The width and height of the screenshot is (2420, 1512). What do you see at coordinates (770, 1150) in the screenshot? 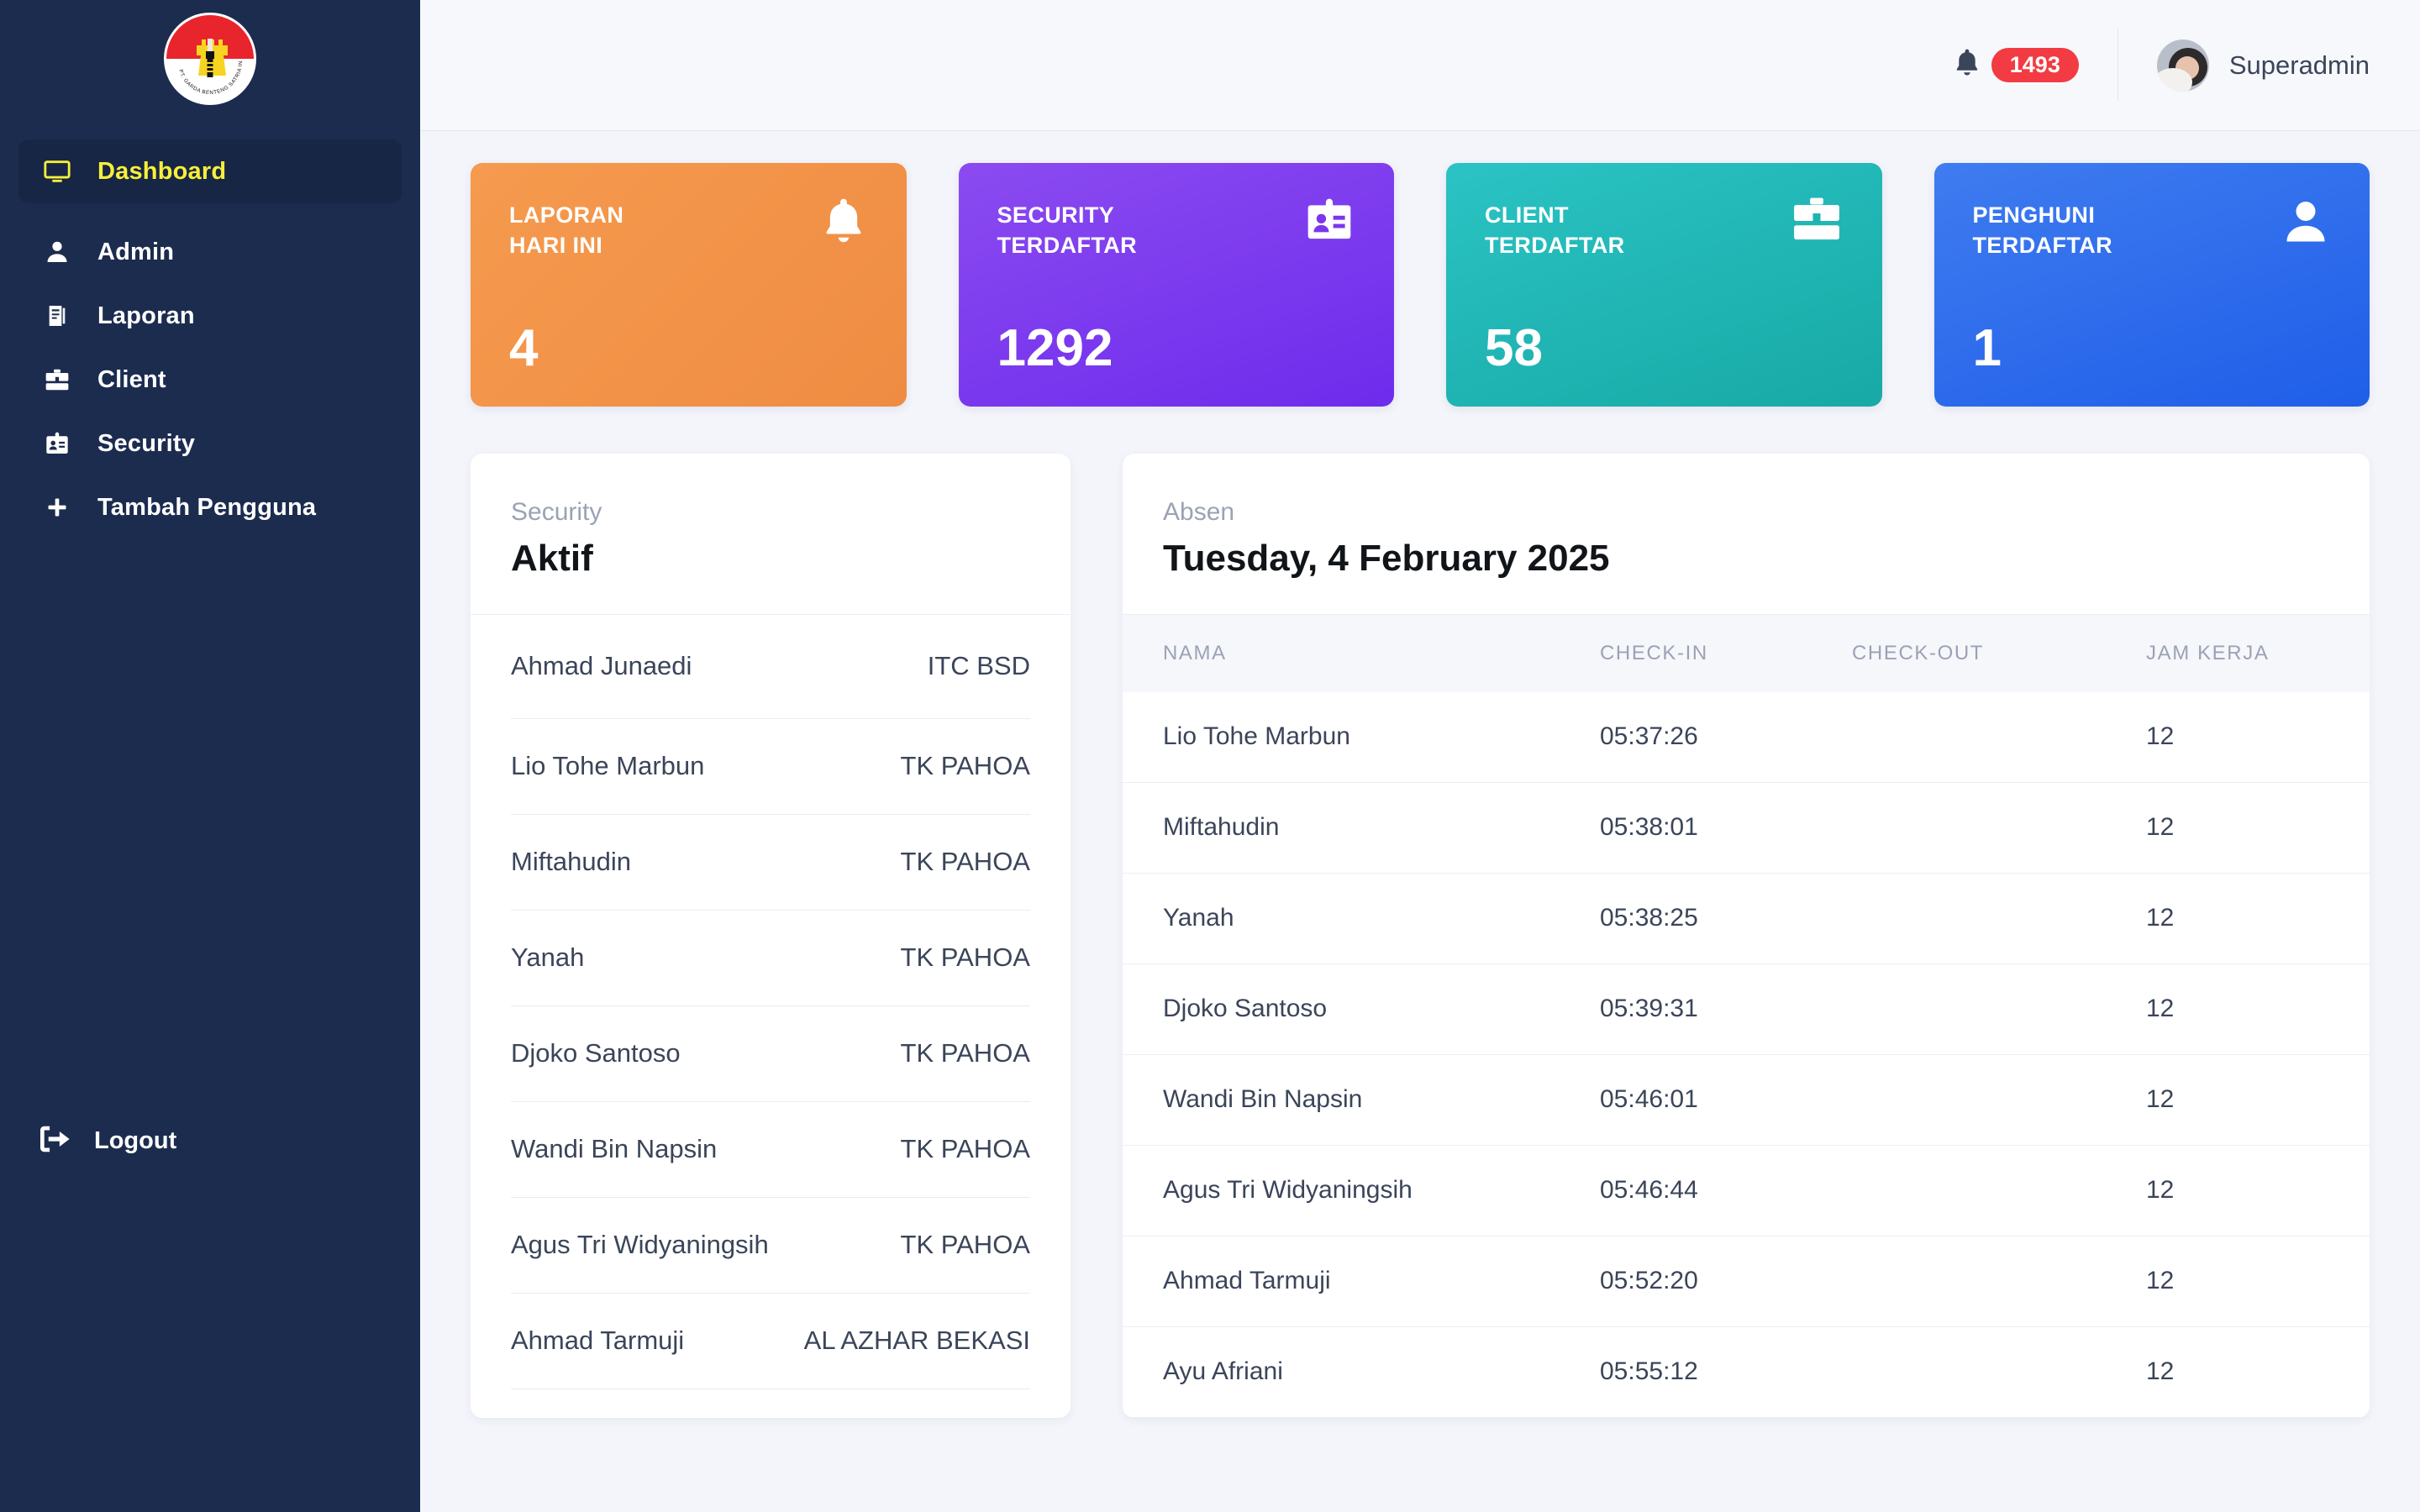
I see `list-item: Wandi Bin Napsin TK PAHOA` at bounding box center [770, 1150].